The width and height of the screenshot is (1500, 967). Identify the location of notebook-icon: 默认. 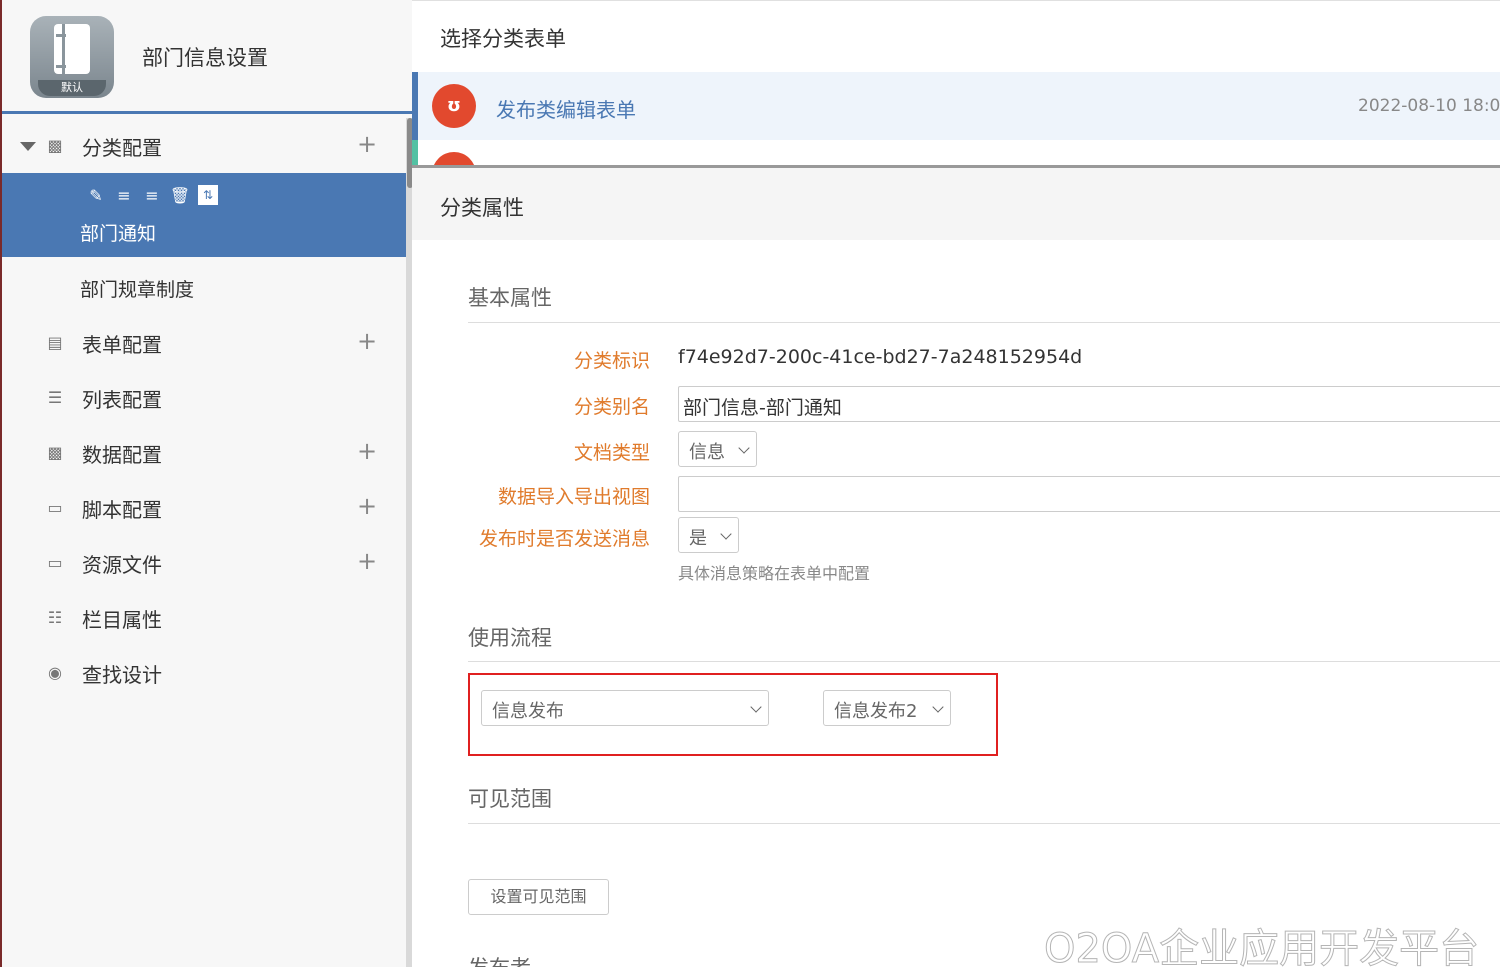
(72, 57).